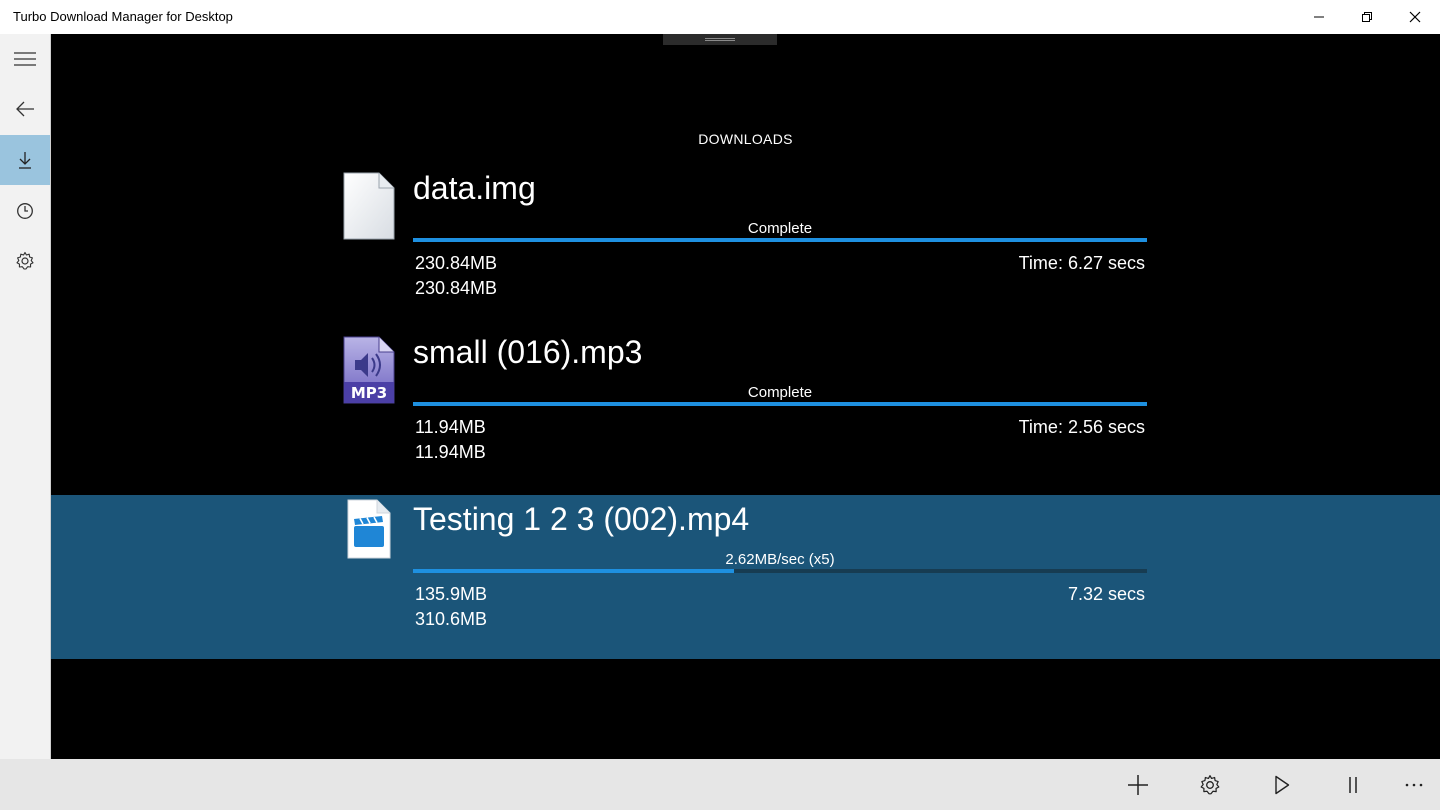  Describe the element at coordinates (369, 370) in the screenshot. I see `mp3-file-icon: MP3` at that location.